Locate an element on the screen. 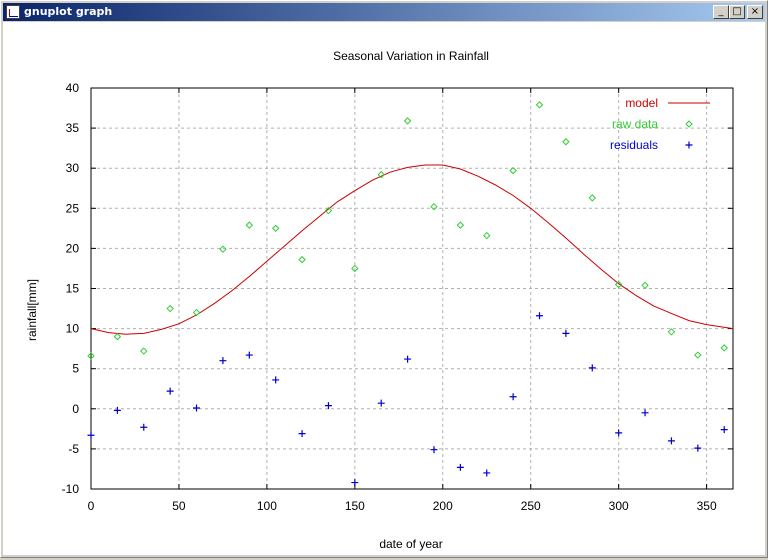 The height and width of the screenshot is (560, 768). title-bar: gnuplot graph _ □ × is located at coordinates (384, 12).